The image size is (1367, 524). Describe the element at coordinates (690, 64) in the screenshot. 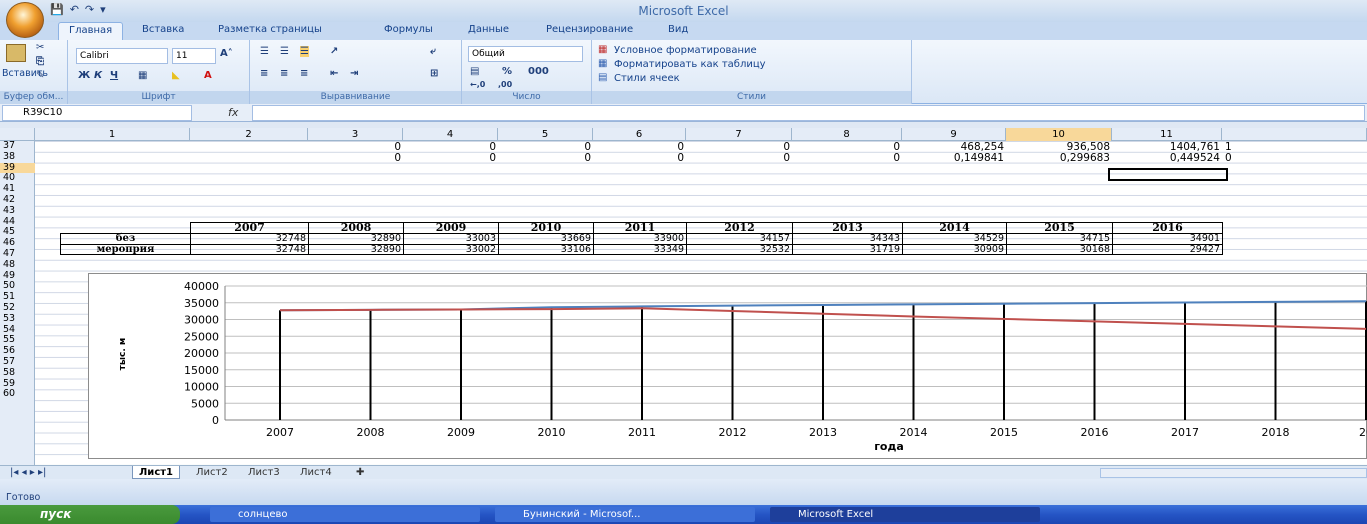

I see `format-as-table-button: Форматировать как таблицу` at that location.